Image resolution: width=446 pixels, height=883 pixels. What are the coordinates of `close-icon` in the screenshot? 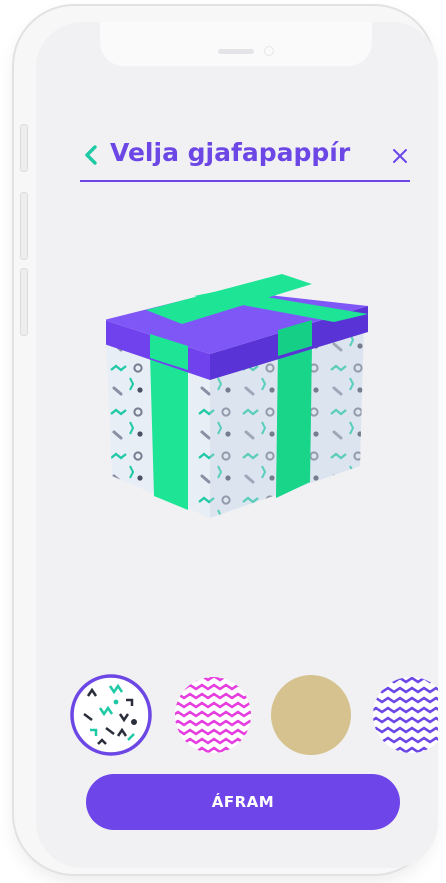 It's located at (400, 156).